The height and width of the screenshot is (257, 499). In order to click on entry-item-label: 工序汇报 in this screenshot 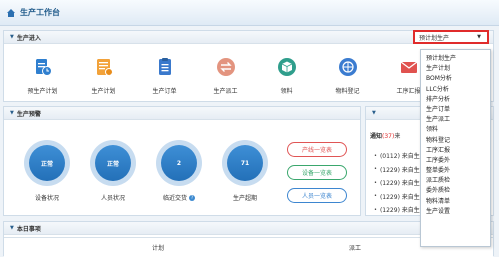, I will do `click(408, 91)`.